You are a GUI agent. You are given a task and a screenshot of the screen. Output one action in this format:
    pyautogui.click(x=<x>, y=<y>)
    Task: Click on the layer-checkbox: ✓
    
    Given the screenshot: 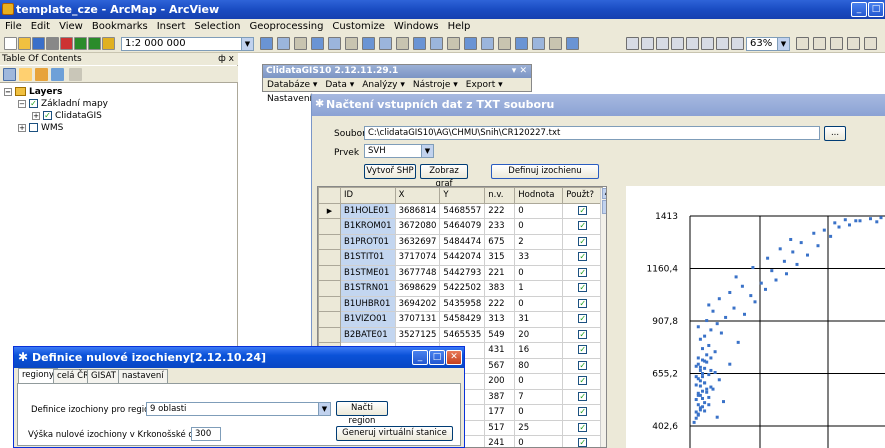 What is the action you would take?
    pyautogui.click(x=47, y=115)
    